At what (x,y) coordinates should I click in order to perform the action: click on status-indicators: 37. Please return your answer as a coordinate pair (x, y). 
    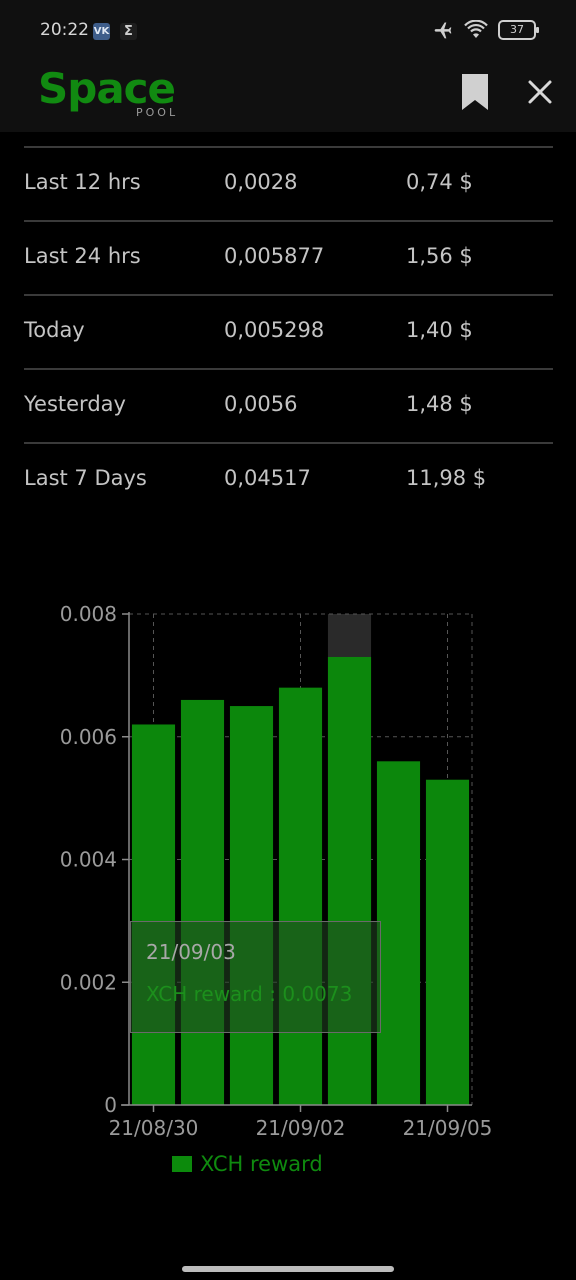
    Looking at the image, I should click on (485, 30).